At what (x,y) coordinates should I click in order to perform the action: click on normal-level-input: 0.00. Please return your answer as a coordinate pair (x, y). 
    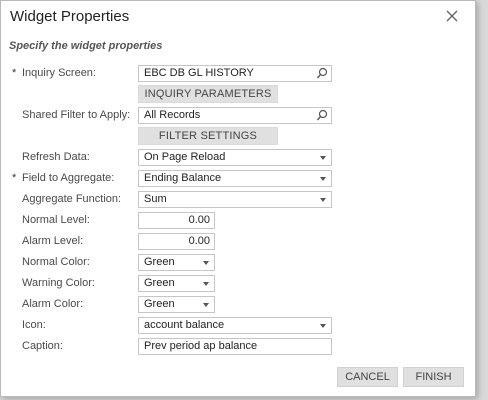
    Looking at the image, I should click on (176, 220).